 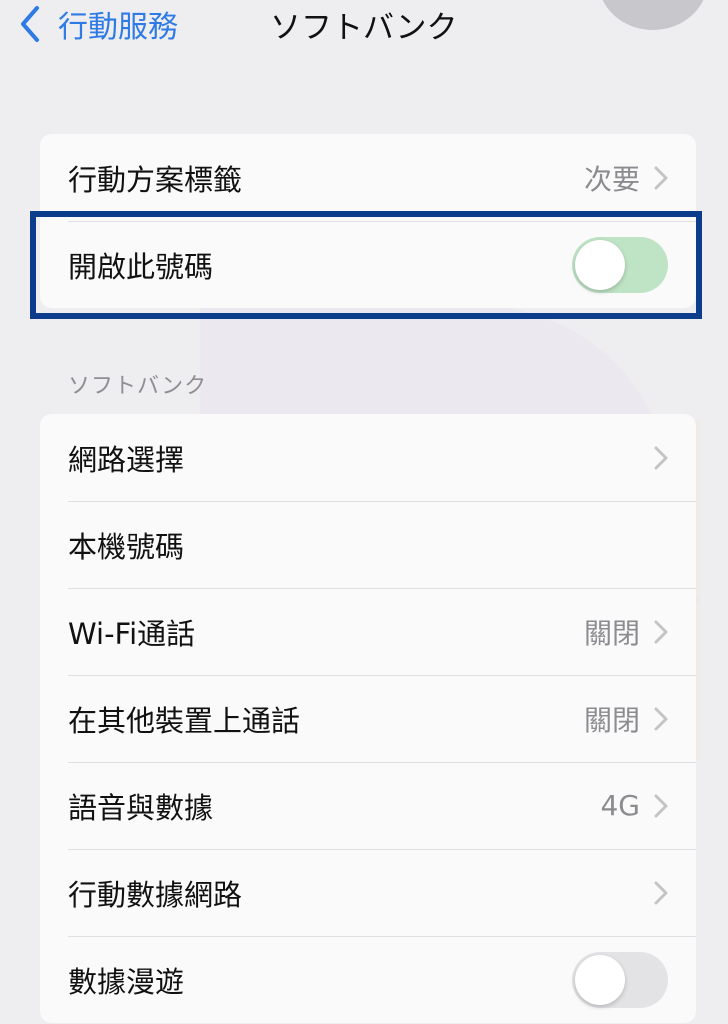 I want to click on data-roaming-row: 數據漫遊, so click(x=368, y=979).